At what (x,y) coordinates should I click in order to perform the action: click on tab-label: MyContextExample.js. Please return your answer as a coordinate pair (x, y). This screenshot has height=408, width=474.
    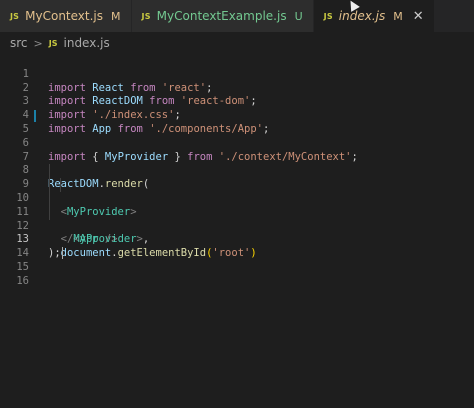
    Looking at the image, I should click on (221, 16).